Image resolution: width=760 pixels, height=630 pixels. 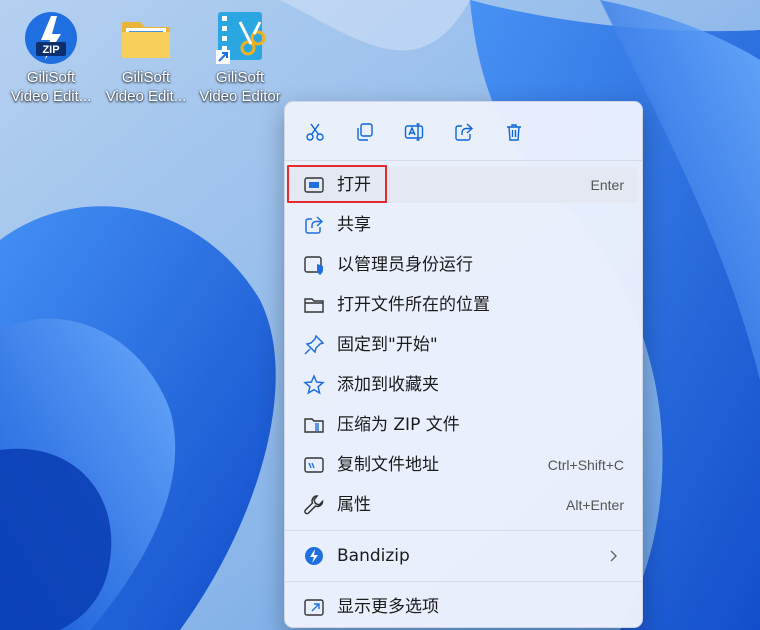 What do you see at coordinates (314, 556) in the screenshot?
I see `bandizip-icon` at bounding box center [314, 556].